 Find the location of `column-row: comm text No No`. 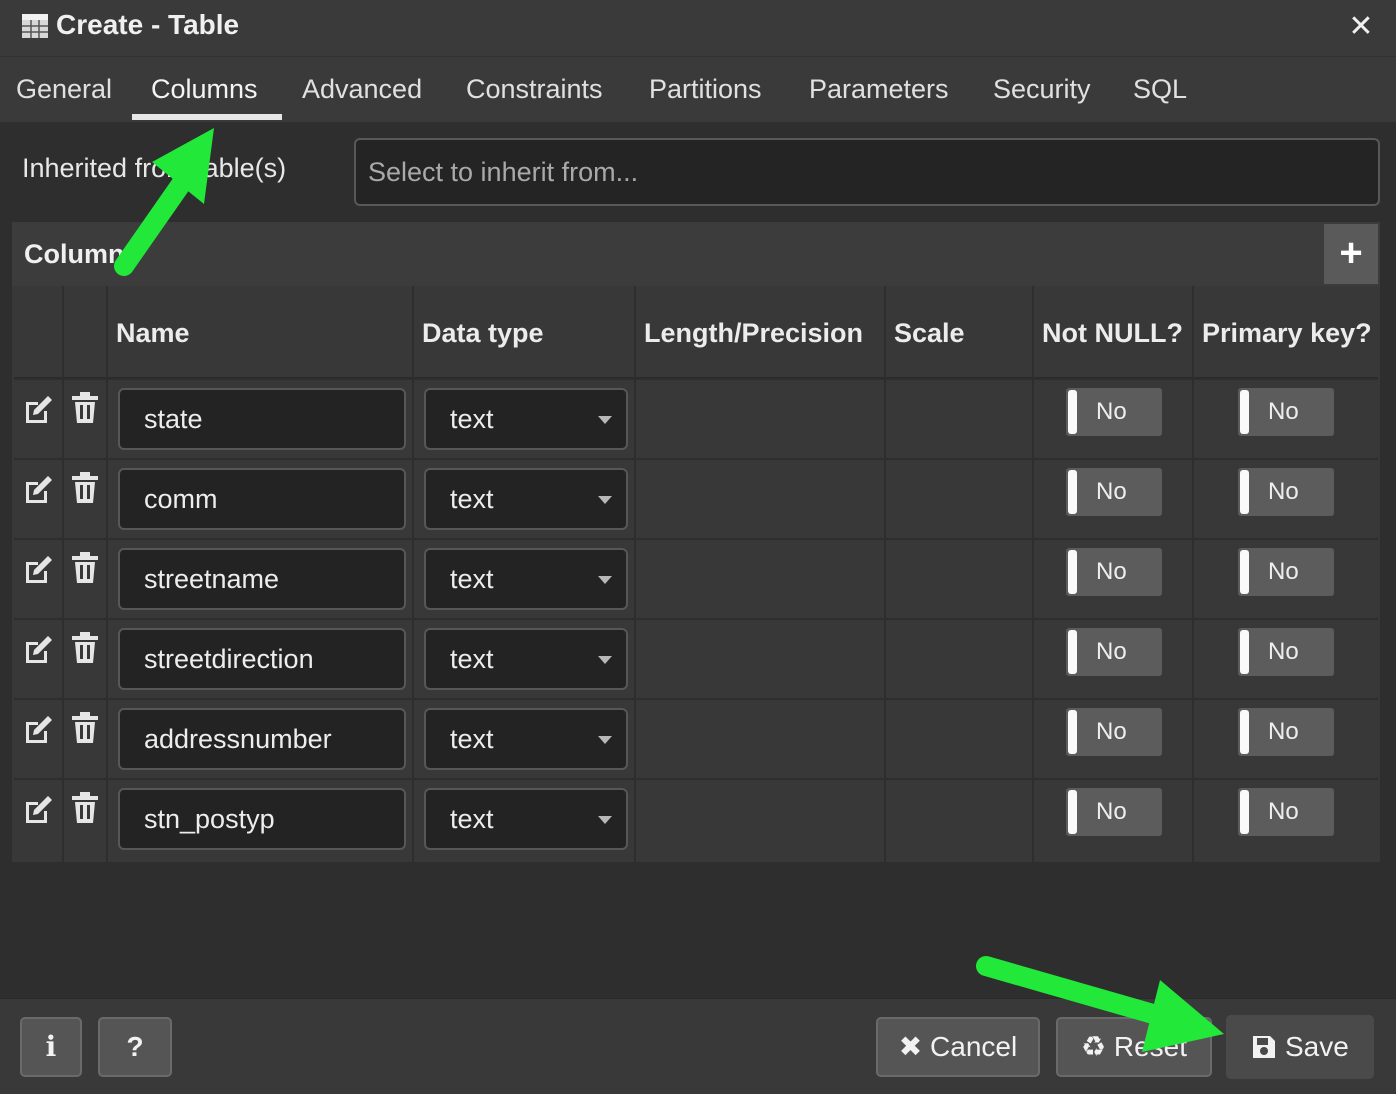

column-row: comm text No No is located at coordinates (696, 498).